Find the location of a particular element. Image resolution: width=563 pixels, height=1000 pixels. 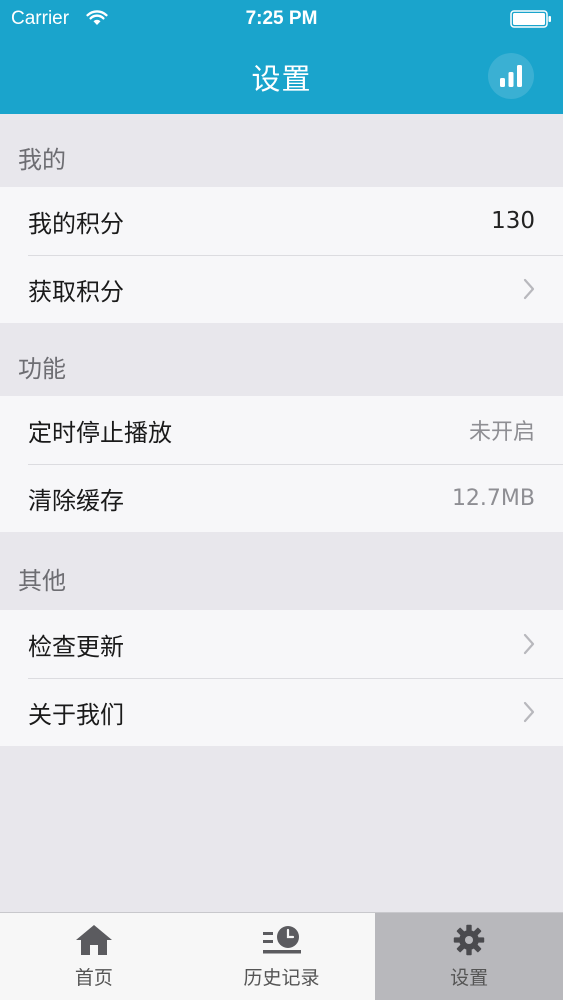

row-clear-cache: 清除缓存 12.7MB is located at coordinates (281, 498).